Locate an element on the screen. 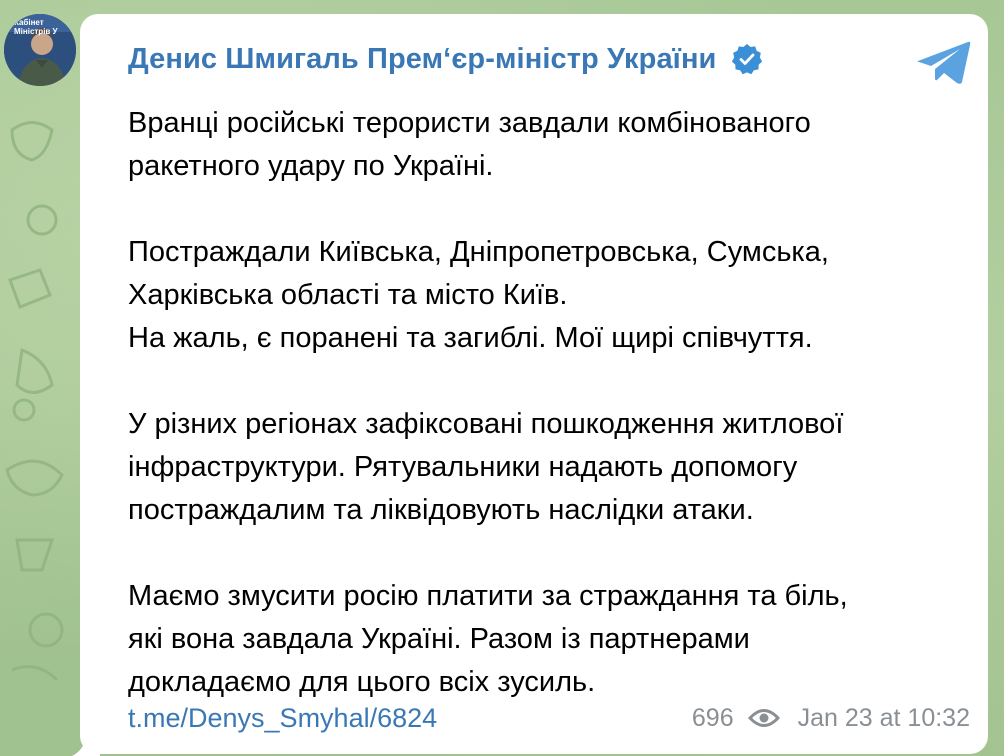 The height and width of the screenshot is (756, 1004). view-count: 696 is located at coordinates (712, 717).